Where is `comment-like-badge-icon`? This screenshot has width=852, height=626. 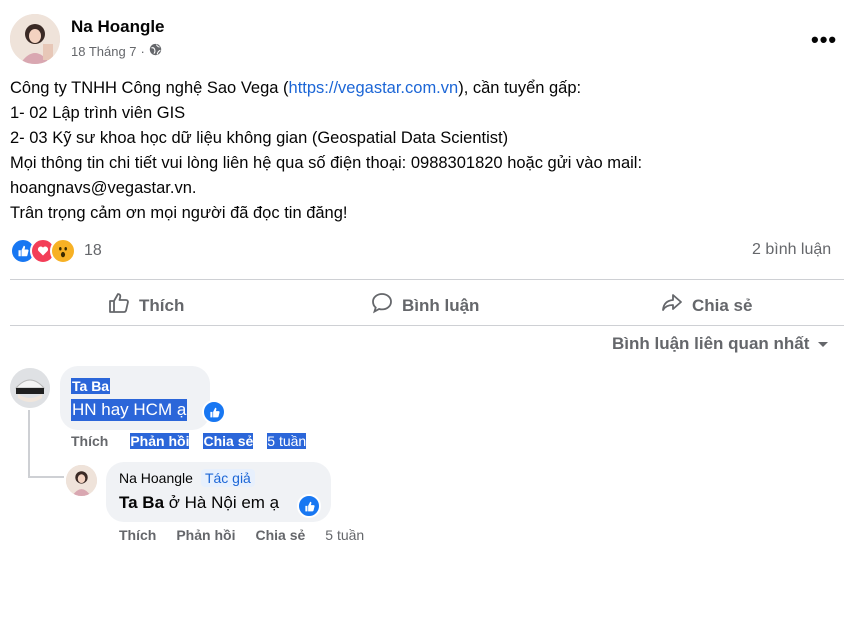
comment-like-badge-icon is located at coordinates (214, 412).